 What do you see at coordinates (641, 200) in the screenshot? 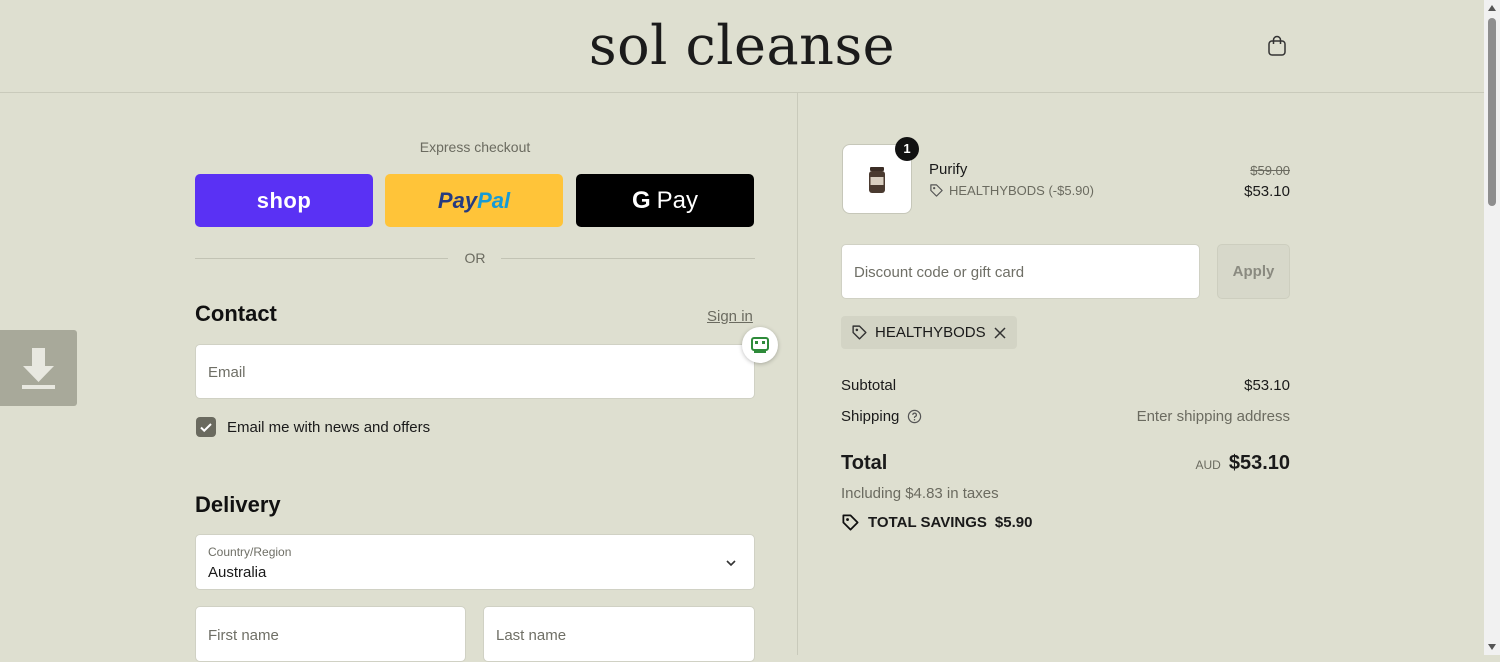
I see `google-g-icon: G` at bounding box center [641, 200].